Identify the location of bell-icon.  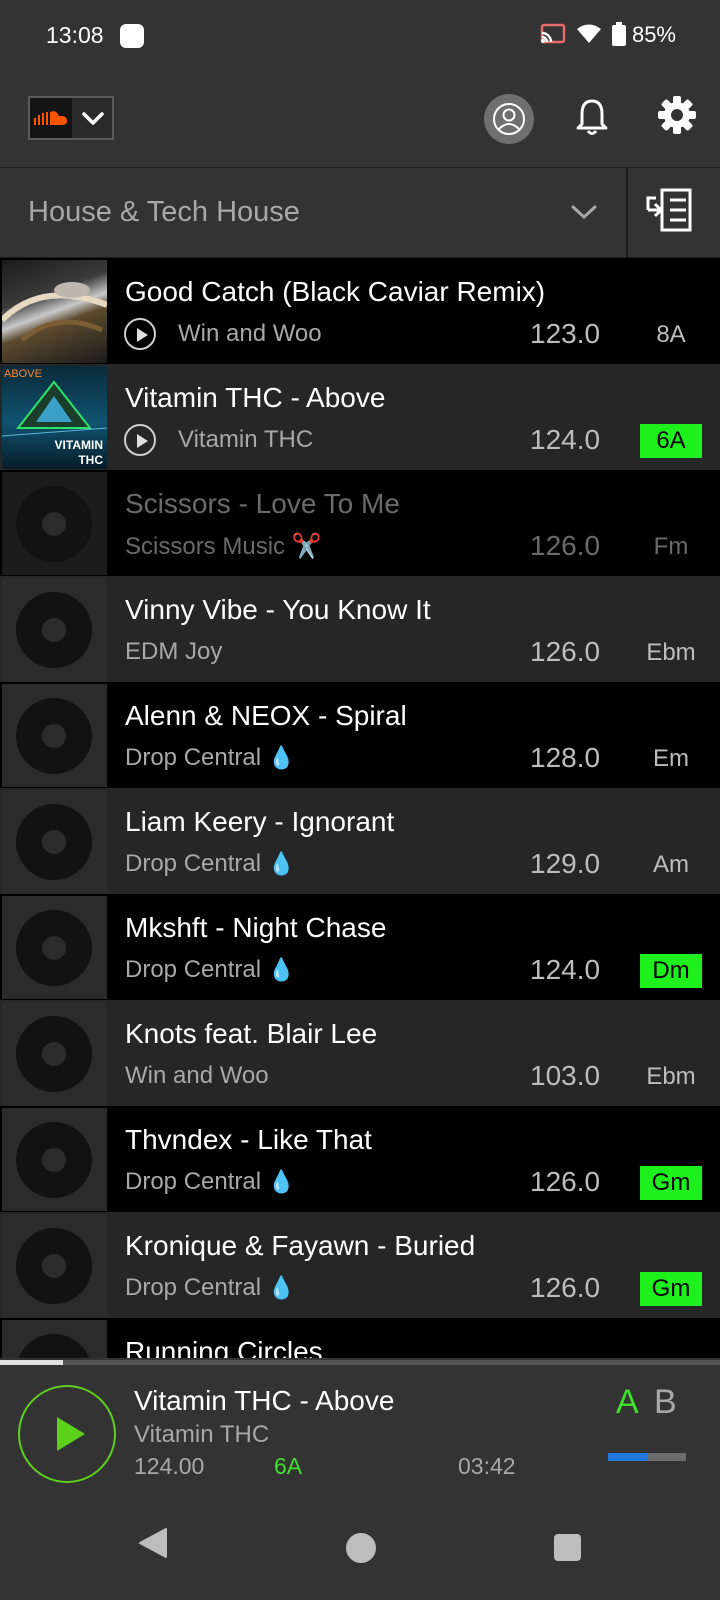
(592, 117).